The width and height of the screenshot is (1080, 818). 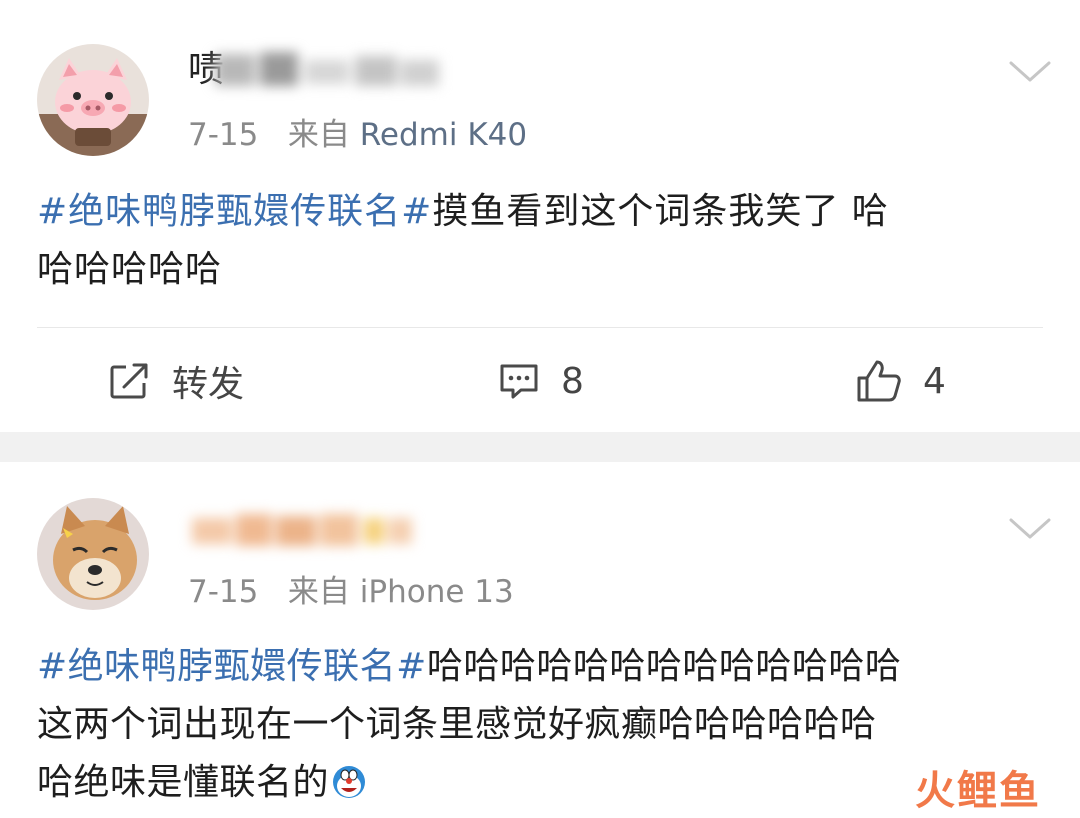 What do you see at coordinates (436, 592) in the screenshot?
I see `device-name: iPhone 13` at bounding box center [436, 592].